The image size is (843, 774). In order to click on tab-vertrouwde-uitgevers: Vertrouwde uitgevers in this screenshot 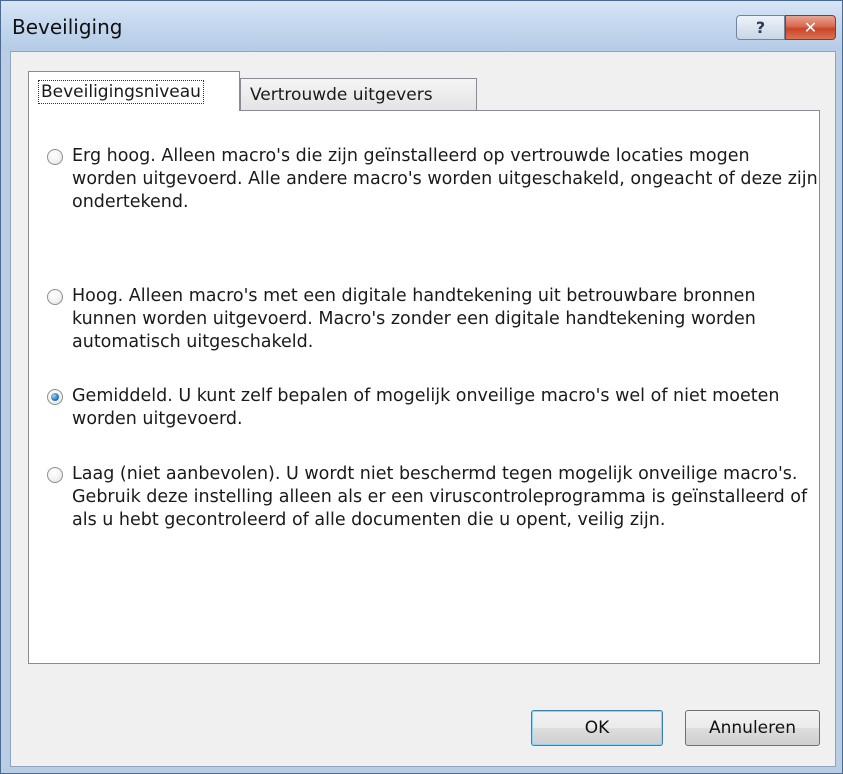, I will do `click(358, 94)`.